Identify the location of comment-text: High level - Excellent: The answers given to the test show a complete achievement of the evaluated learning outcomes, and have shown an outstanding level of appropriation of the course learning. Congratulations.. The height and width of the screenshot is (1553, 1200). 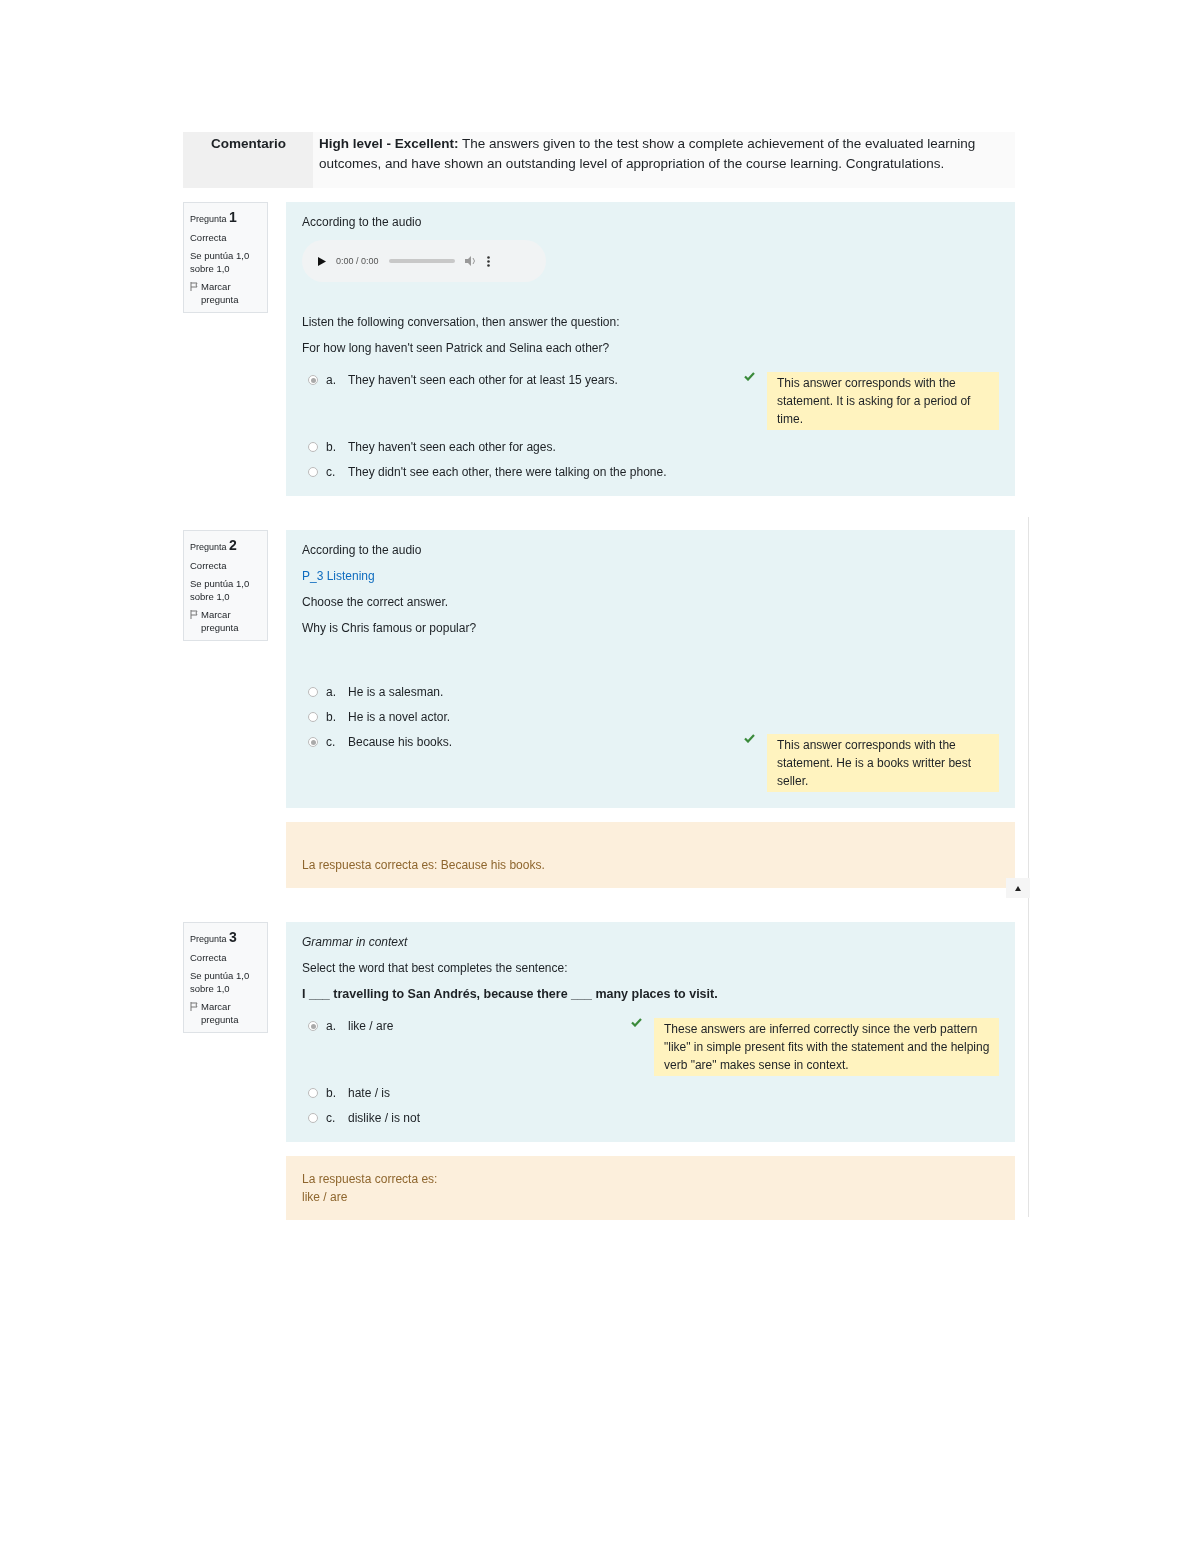
(647, 154).